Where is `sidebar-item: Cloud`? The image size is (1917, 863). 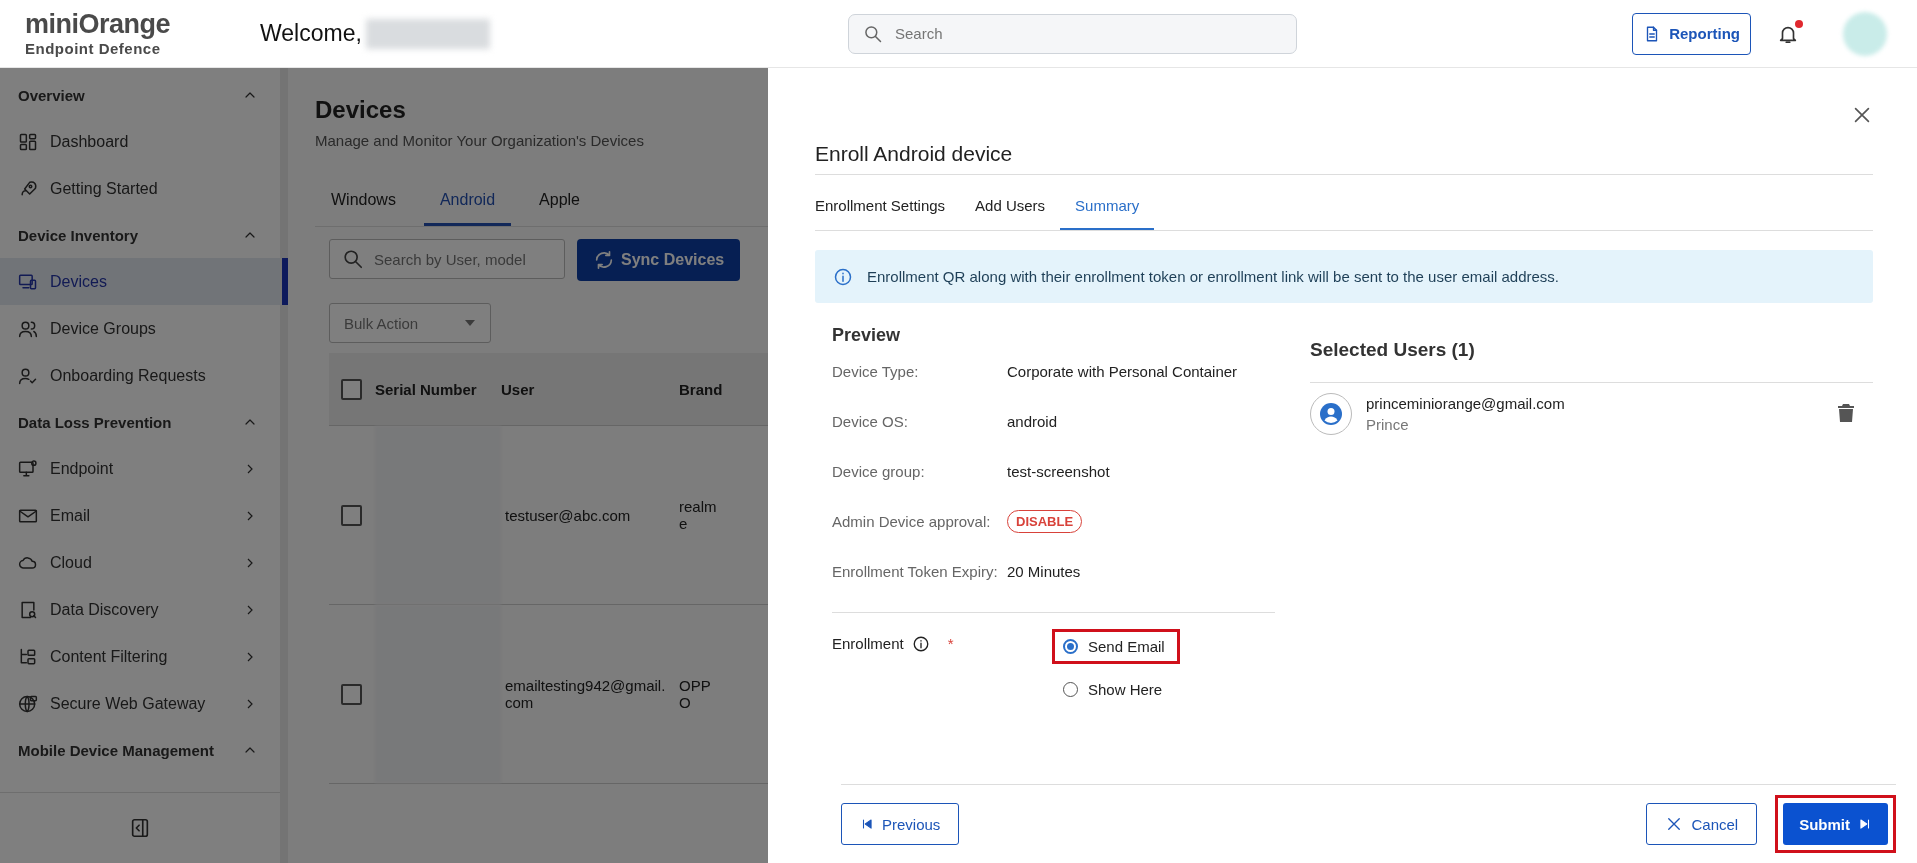
sidebar-item: Cloud is located at coordinates (140, 562).